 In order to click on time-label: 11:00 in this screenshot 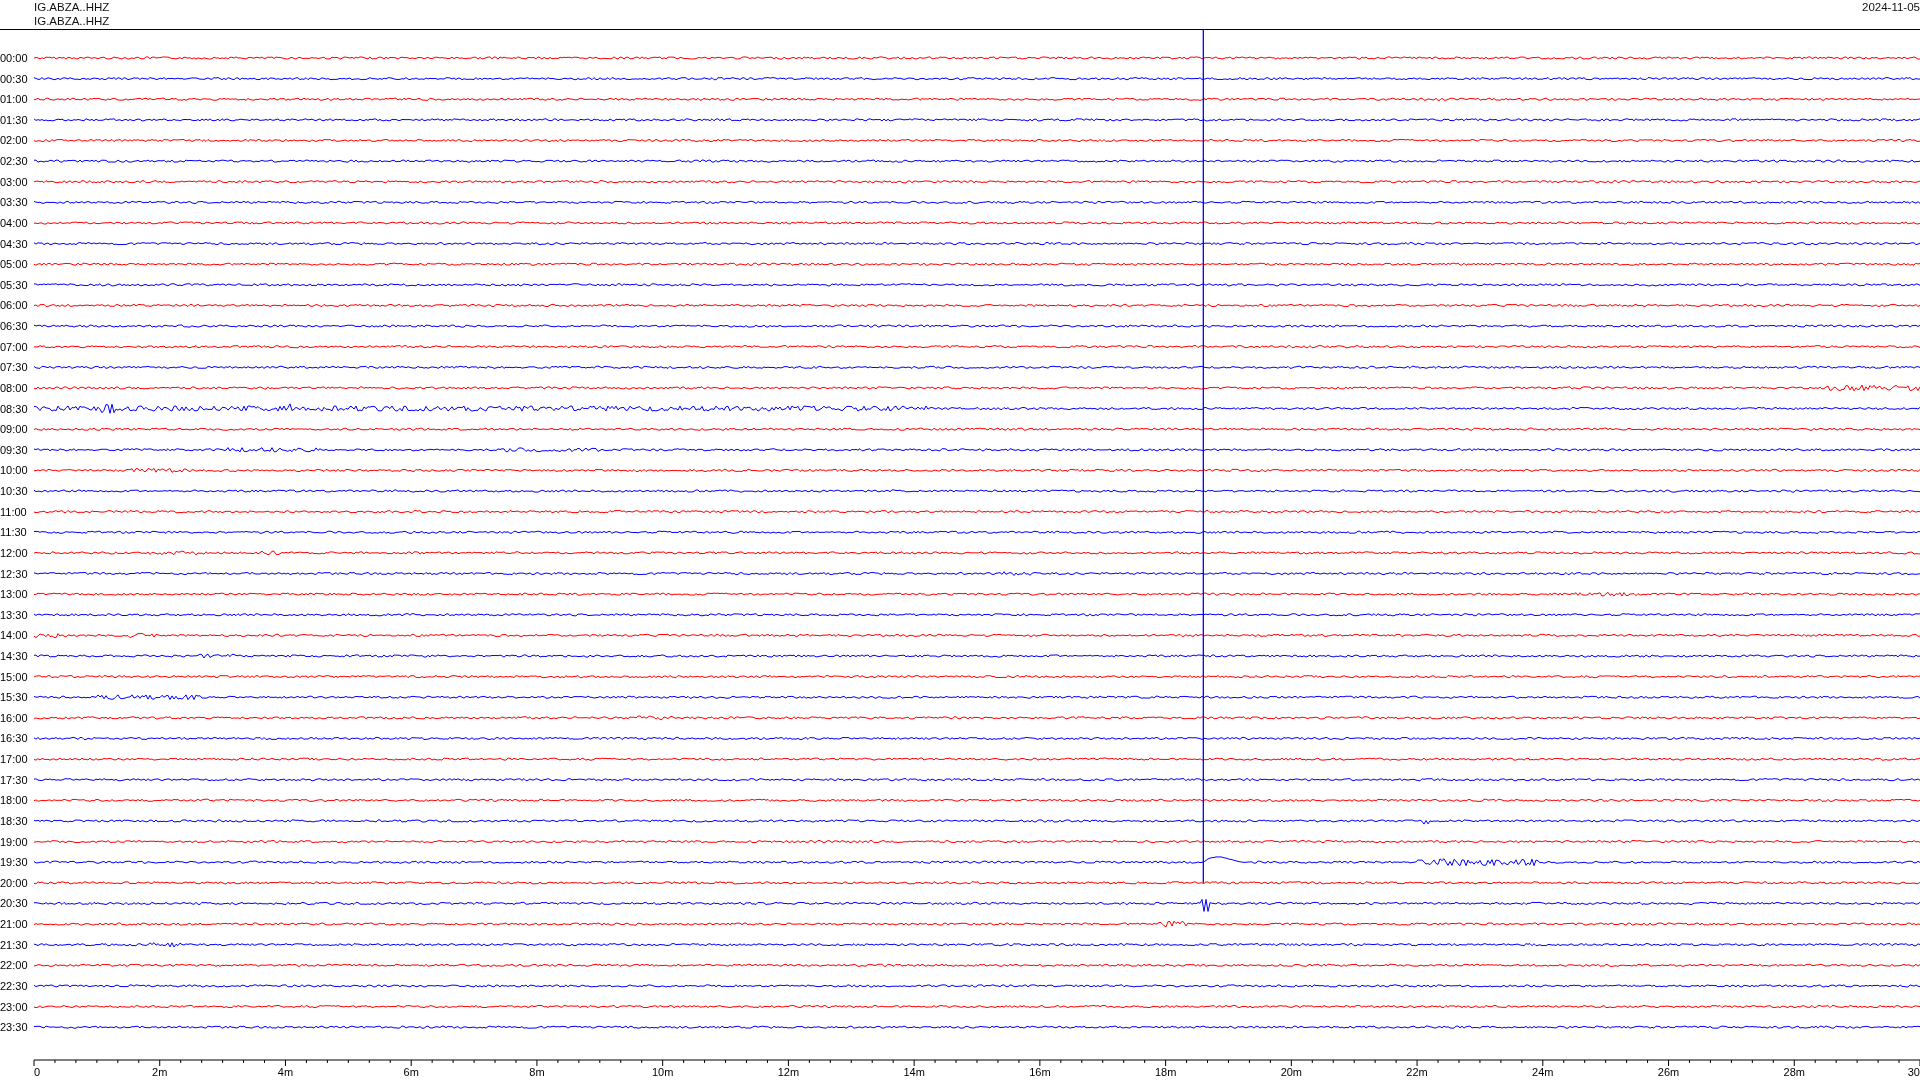, I will do `click(13, 511)`.